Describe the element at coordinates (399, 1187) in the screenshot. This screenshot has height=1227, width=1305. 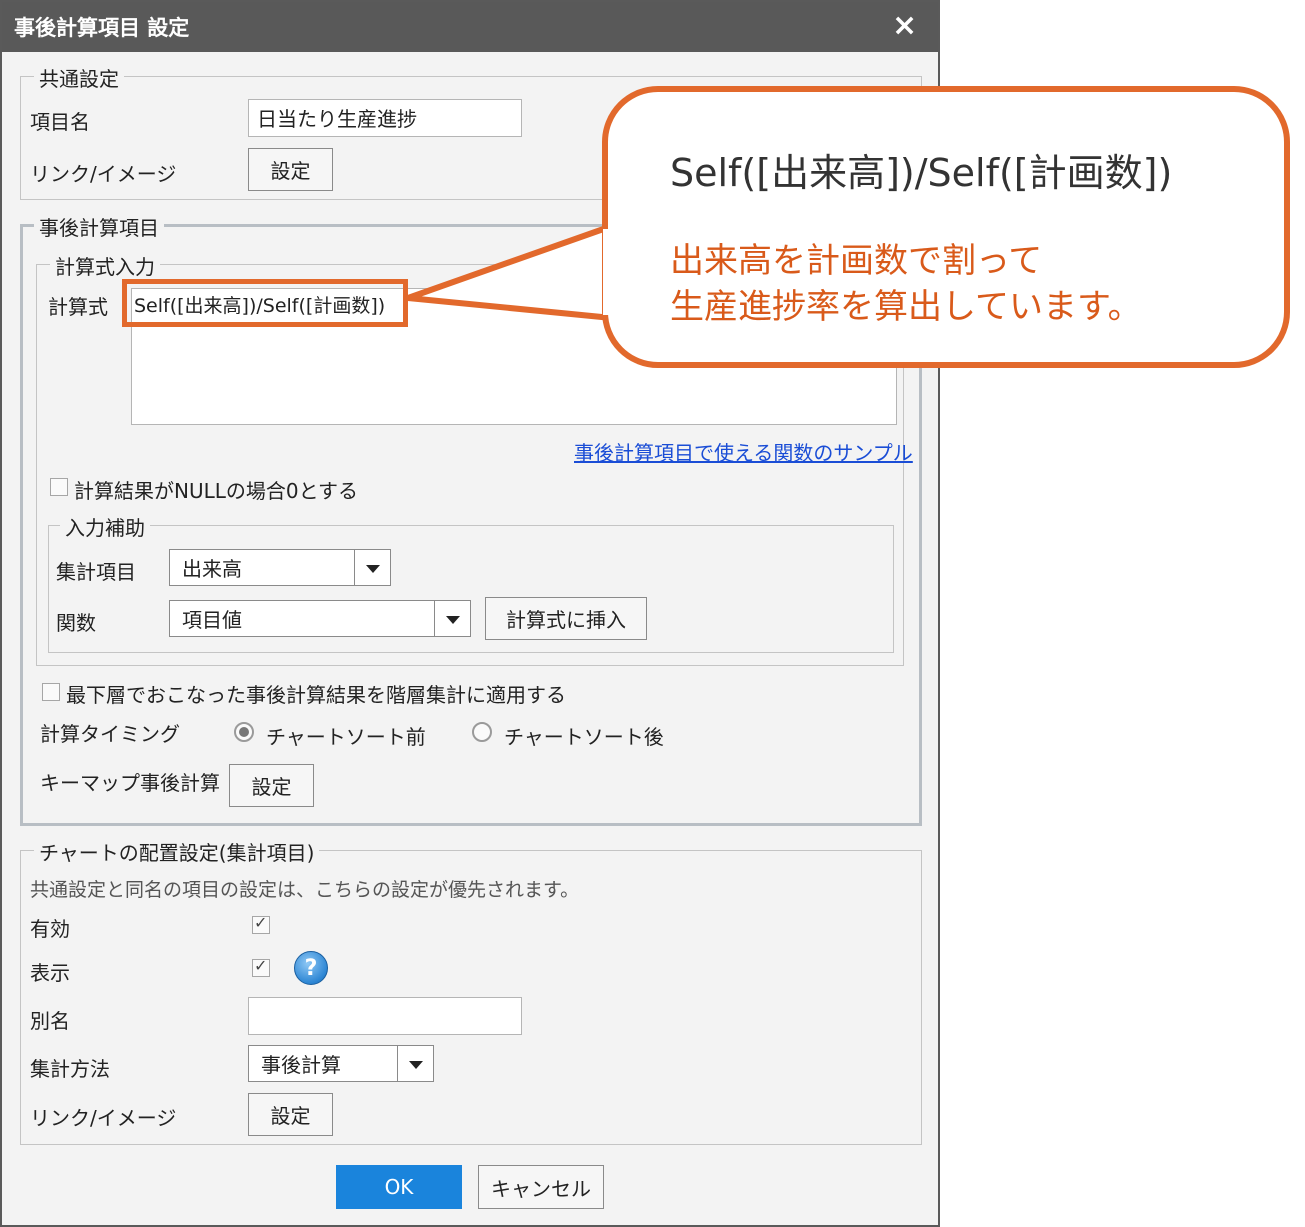
I see `ok-button: OK` at that location.